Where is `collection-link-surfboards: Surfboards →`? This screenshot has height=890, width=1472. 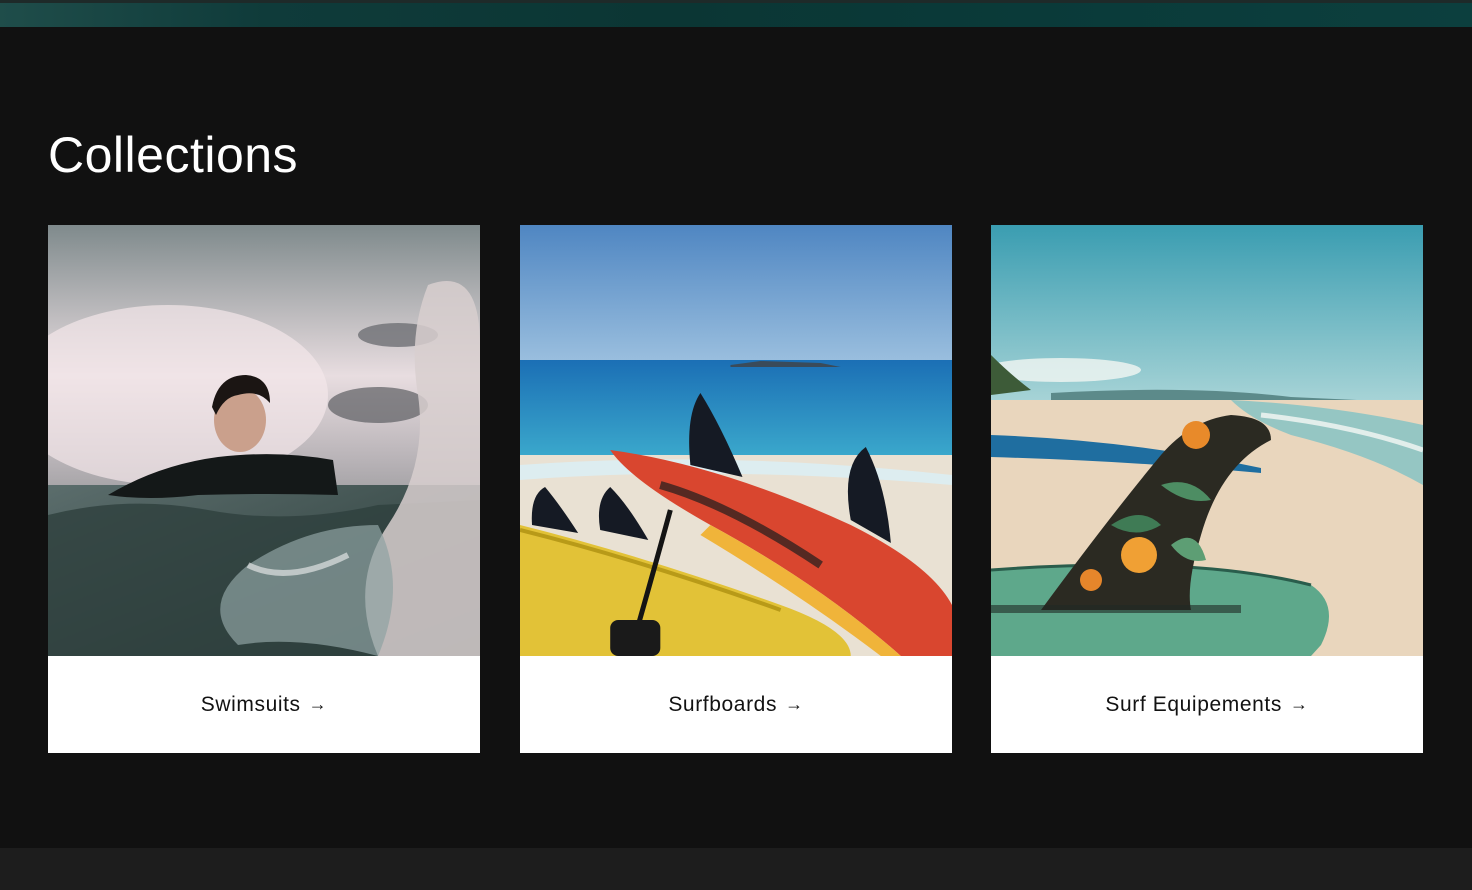
collection-link-surfboards: Surfboards → is located at coordinates (736, 704).